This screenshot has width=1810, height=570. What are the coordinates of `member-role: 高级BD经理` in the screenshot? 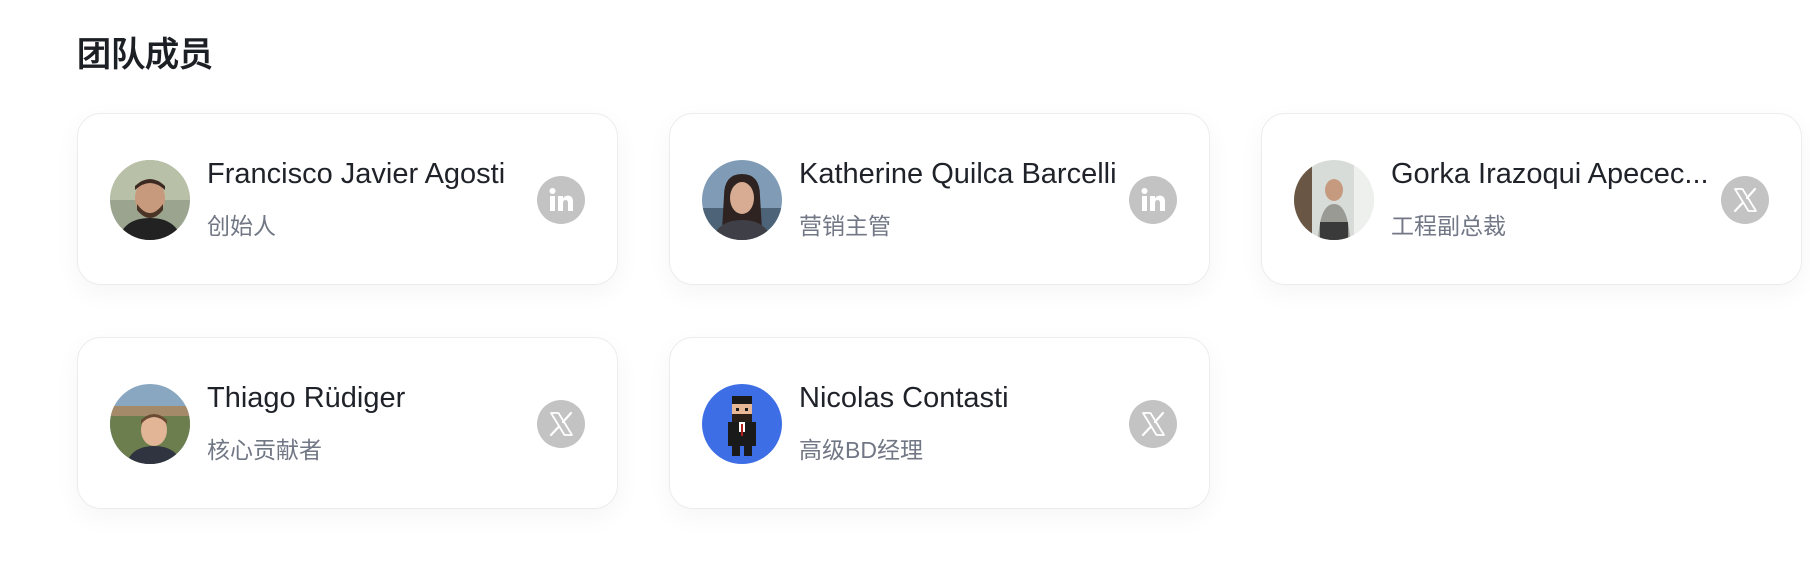 It's located at (861, 450).